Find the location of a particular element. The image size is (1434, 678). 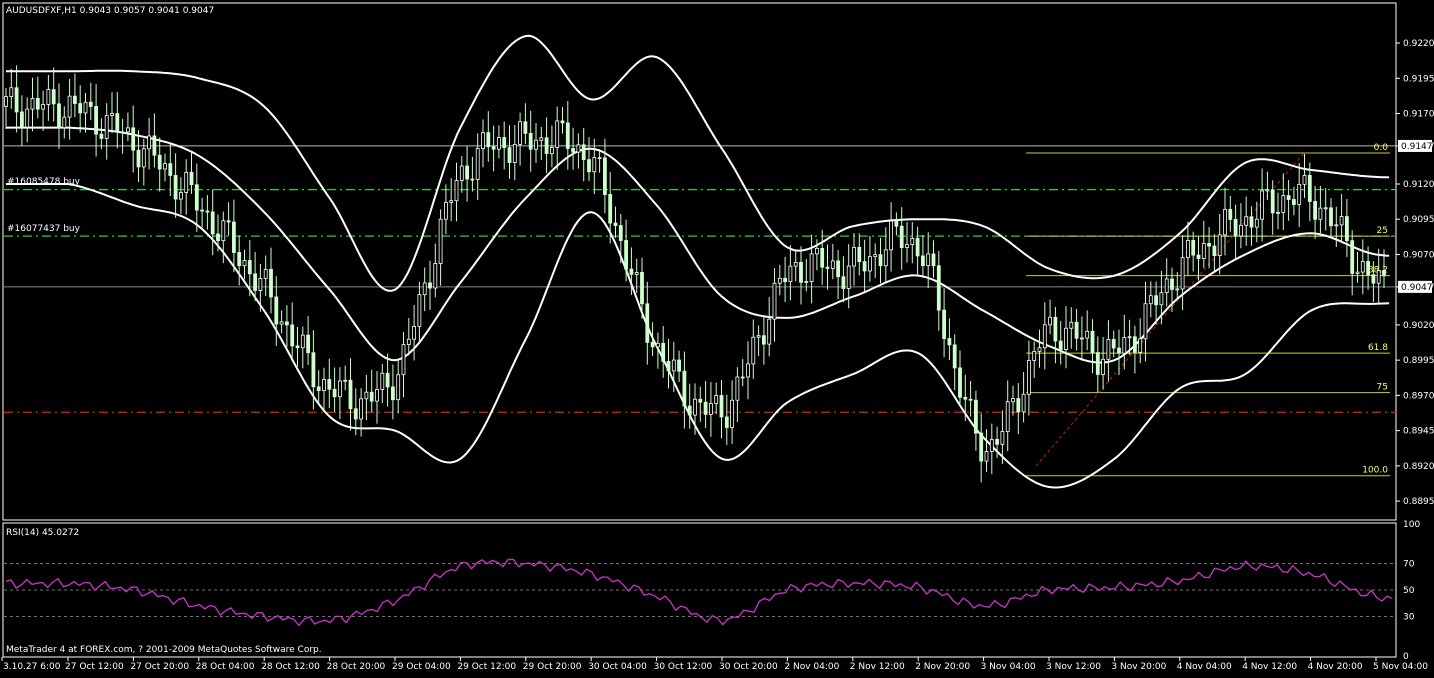

top-level-box-label: 0.9147 is located at coordinates (1417, 147).